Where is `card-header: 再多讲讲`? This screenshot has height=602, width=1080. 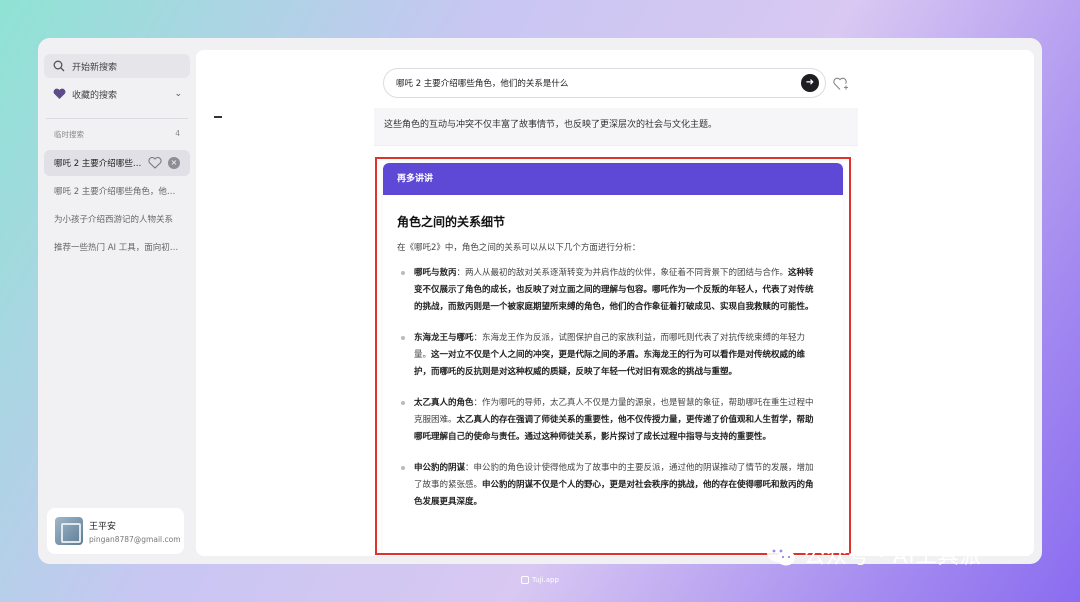 card-header: 再多讲讲 is located at coordinates (613, 179).